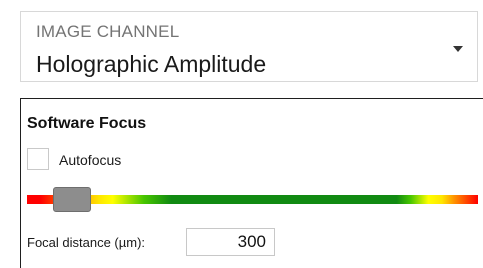  Describe the element at coordinates (151, 64) in the screenshot. I see `image-channel-selected-value: Holographic Amplitude` at that location.